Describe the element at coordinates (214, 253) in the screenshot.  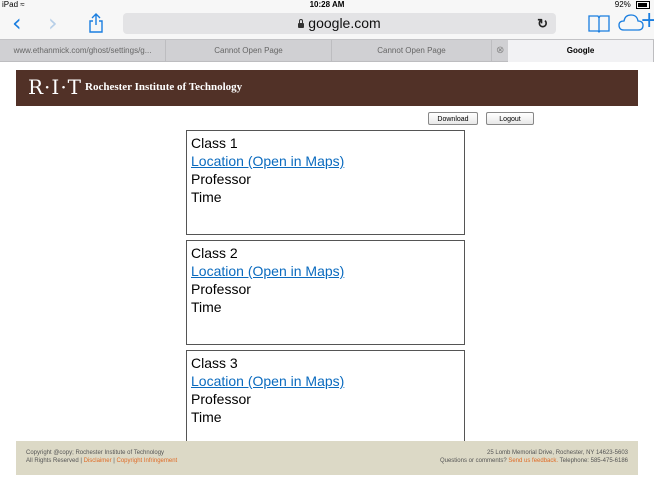
I see `class-name: Class 2` at that location.